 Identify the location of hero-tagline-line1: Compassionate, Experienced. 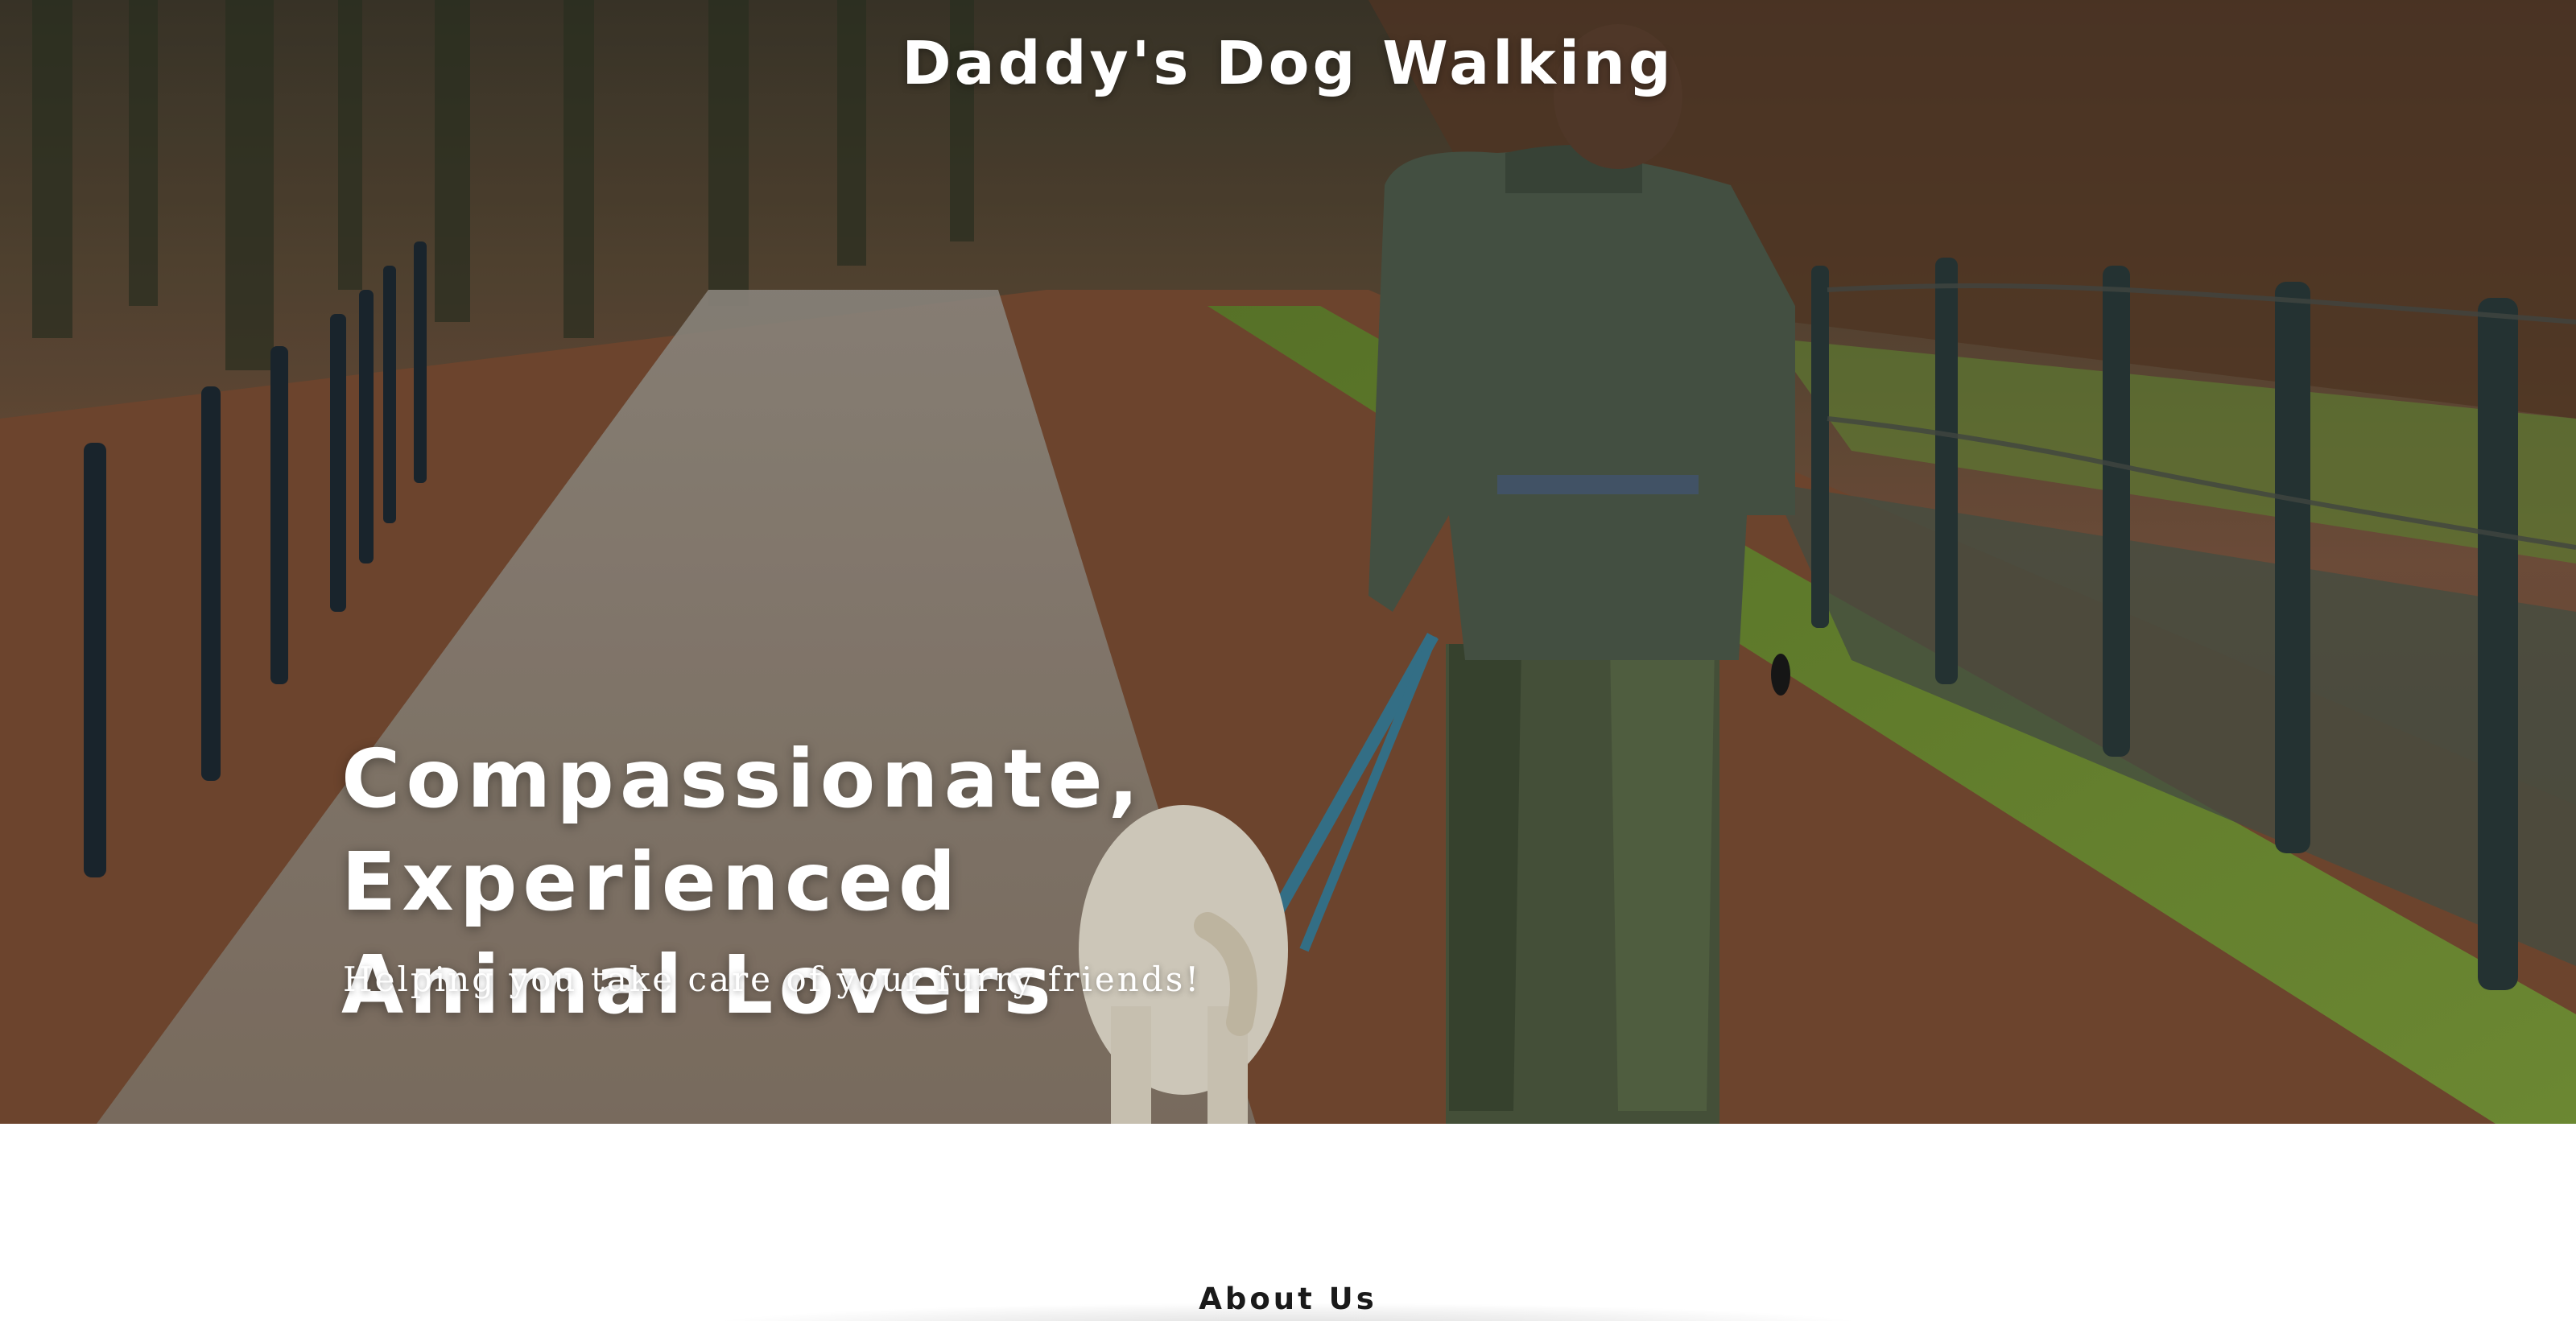
(743, 830).